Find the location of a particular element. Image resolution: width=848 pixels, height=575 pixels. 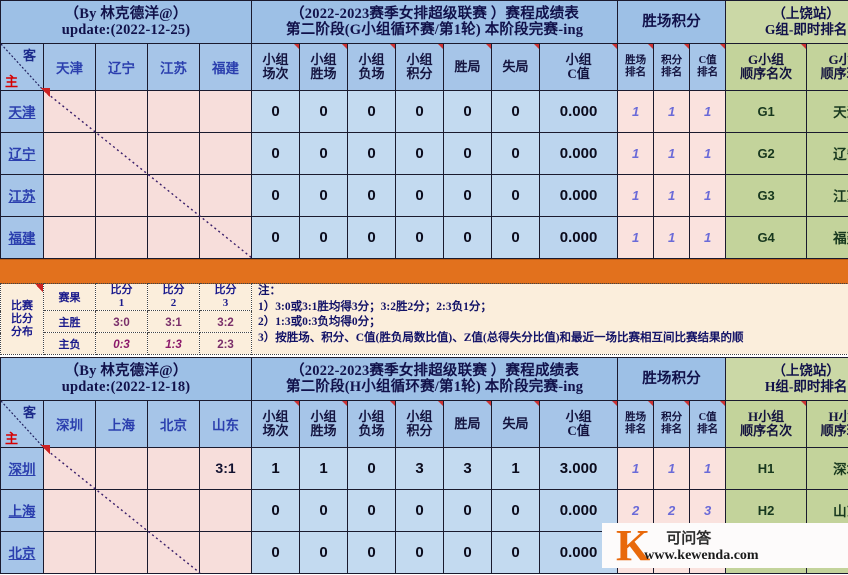

table-row: 天津 0 0 0 0 0 0 0.000 1 1 1 G1 天津 is located at coordinates (424, 111).